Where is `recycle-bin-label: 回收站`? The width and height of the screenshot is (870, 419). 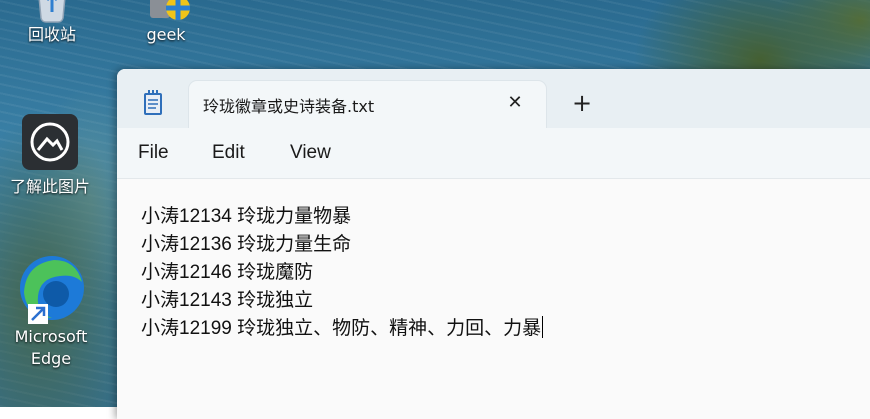
recycle-bin-label: 回收站 is located at coordinates (51, 34).